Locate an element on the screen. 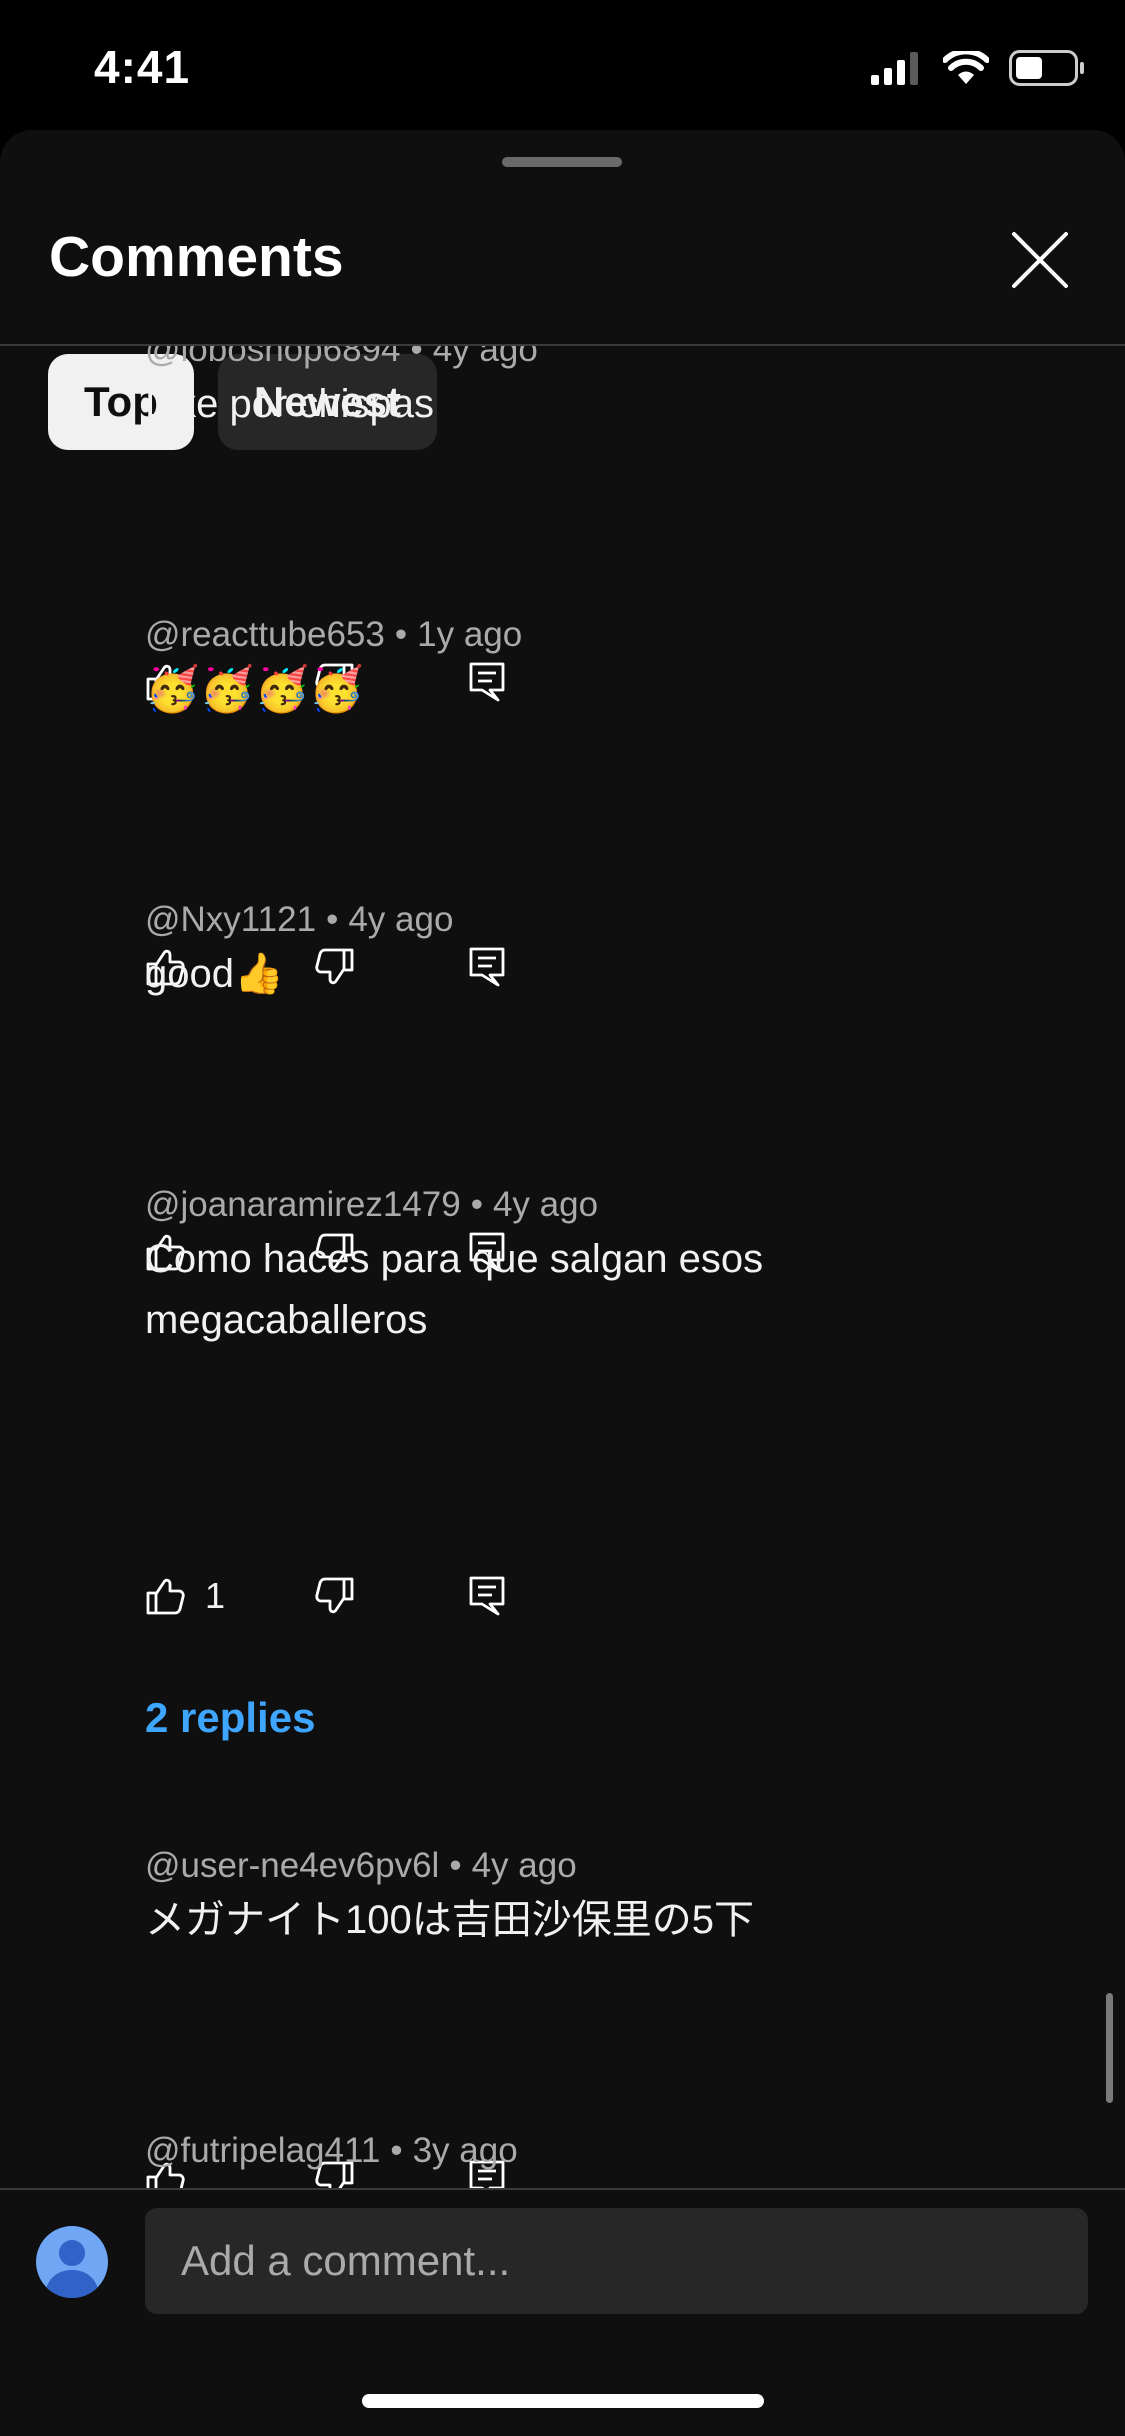 The height and width of the screenshot is (2436, 1125). comment-author: @futripelag411 is located at coordinates (262, 2150).